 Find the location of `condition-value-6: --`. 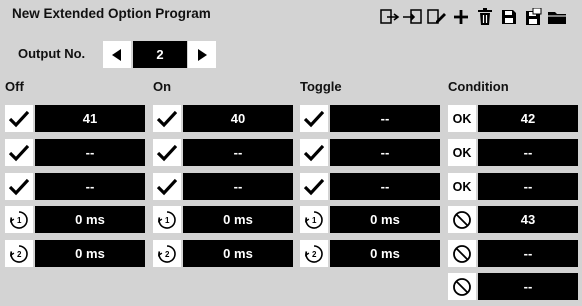

condition-value-6: -- is located at coordinates (528, 286).